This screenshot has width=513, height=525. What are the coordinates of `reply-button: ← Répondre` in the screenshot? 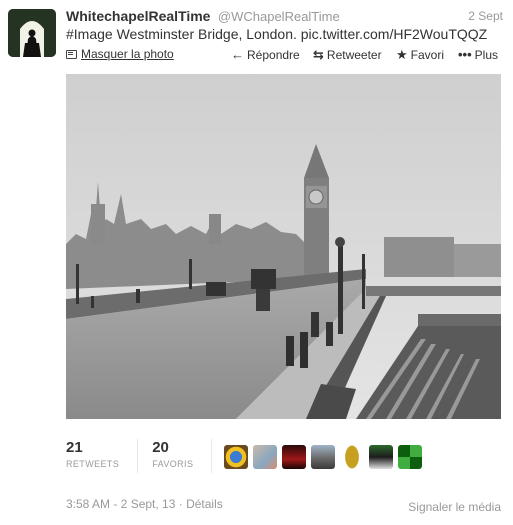 It's located at (265, 54).